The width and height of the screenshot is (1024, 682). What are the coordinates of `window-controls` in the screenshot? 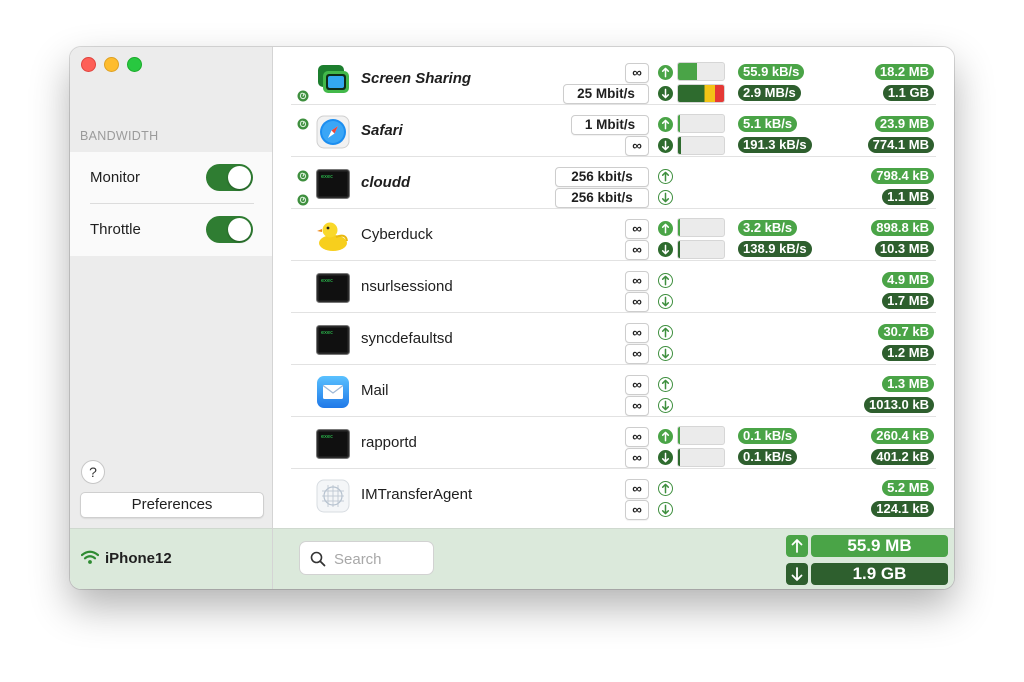 It's located at (111, 64).